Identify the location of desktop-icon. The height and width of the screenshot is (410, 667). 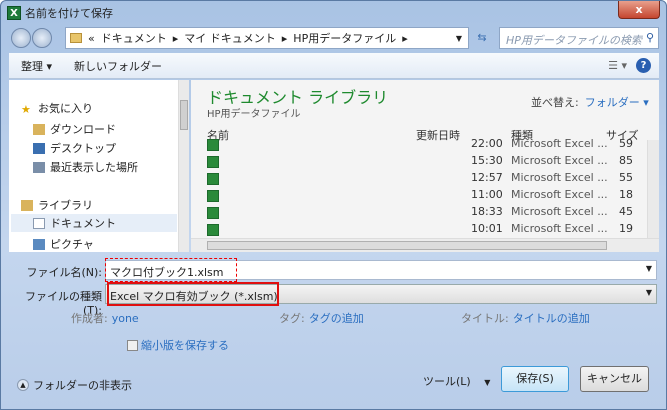
(39, 148).